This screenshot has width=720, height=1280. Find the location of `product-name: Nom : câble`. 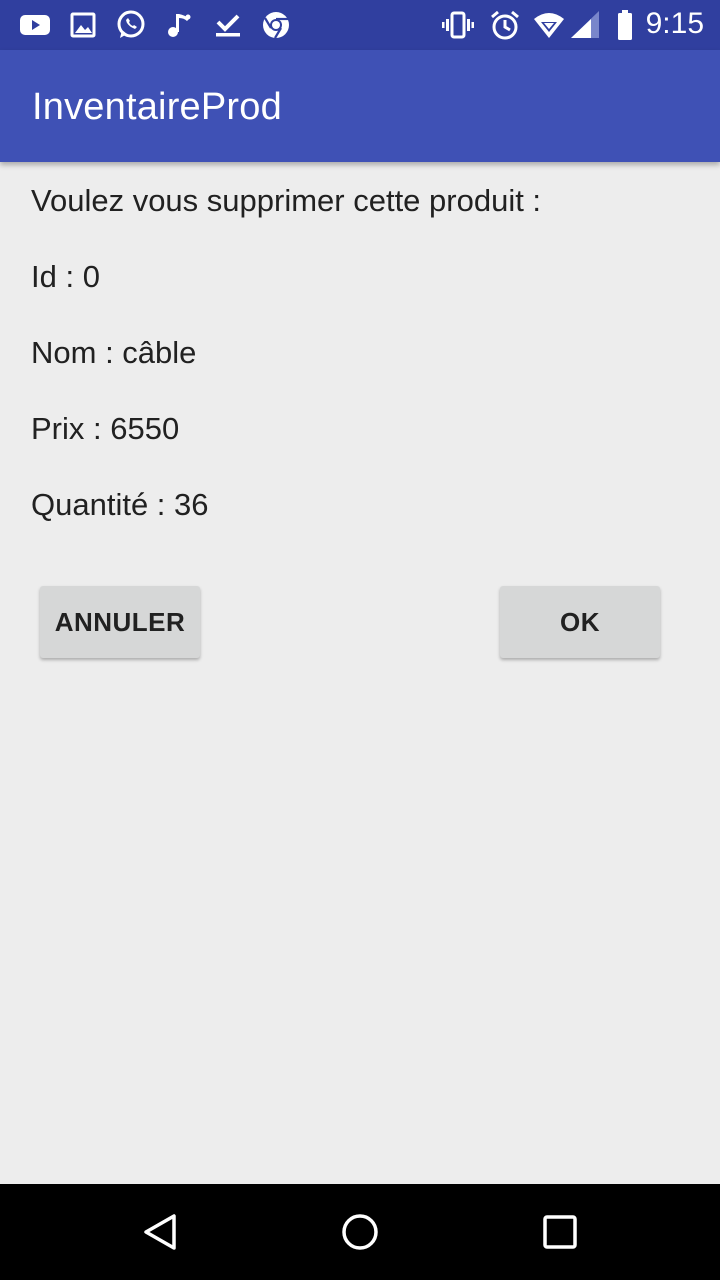

product-name: Nom : câble is located at coordinates (114, 352).